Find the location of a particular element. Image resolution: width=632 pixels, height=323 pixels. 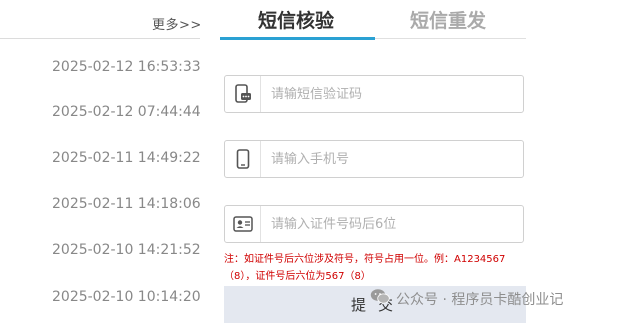

history-time-5: 2025-02-10 14:21:52 is located at coordinates (126, 250).